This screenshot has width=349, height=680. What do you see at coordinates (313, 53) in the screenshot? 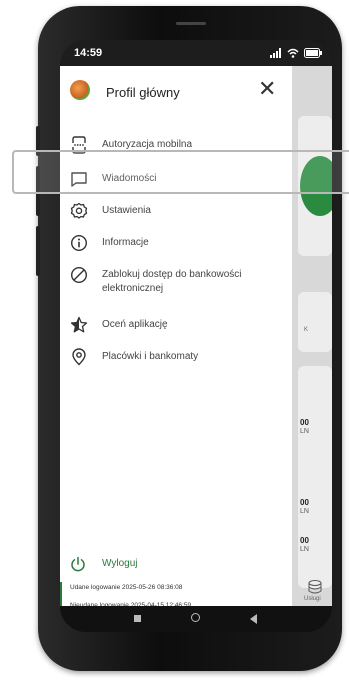
I see `battery-icon` at bounding box center [313, 53].